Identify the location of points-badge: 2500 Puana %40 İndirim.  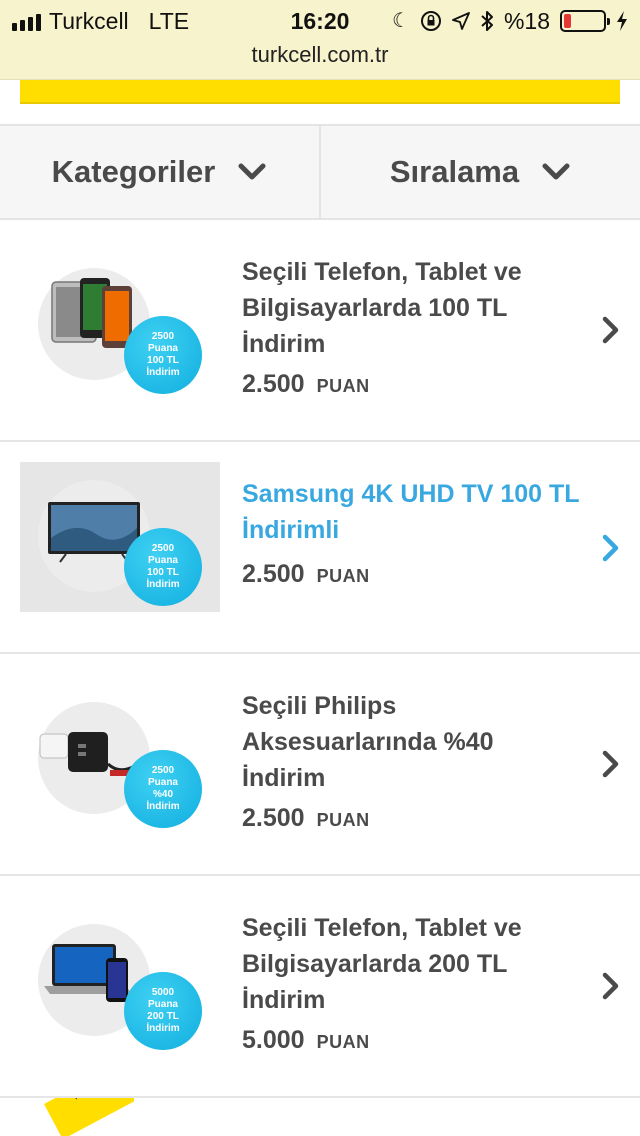
(163, 789).